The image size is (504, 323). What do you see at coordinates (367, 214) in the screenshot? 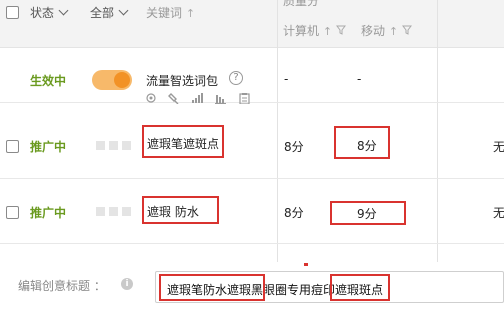
I see `mobile-score: 9分` at bounding box center [367, 214].